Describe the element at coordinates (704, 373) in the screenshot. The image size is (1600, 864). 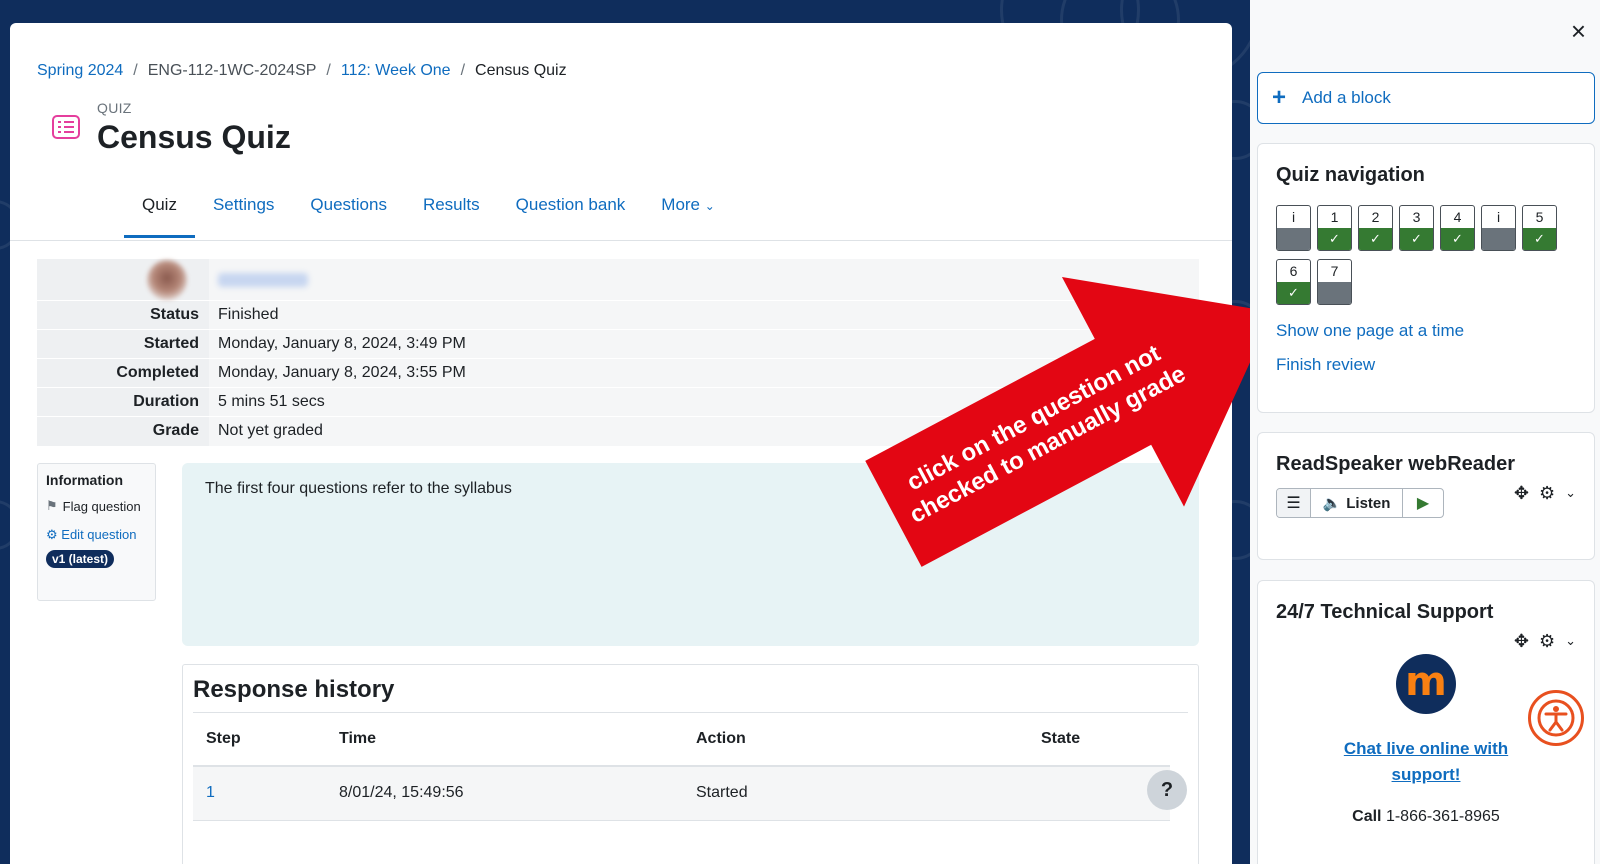
I see `completed-value: Monday, January 8, 2024, 3:55 PM` at that location.